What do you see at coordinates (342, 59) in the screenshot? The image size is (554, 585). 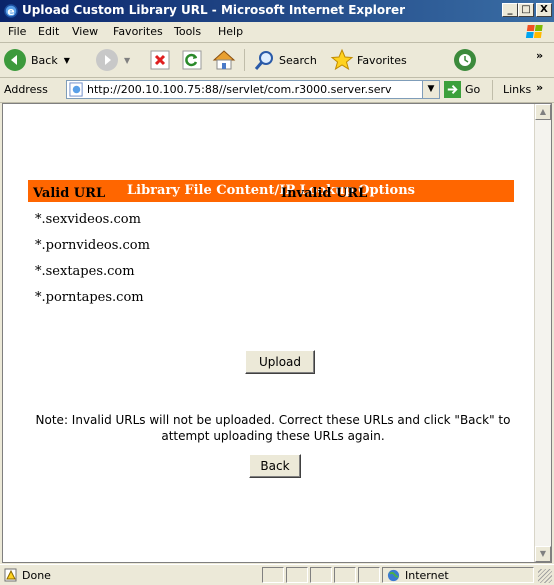 I see `favorites-star-icon` at bounding box center [342, 59].